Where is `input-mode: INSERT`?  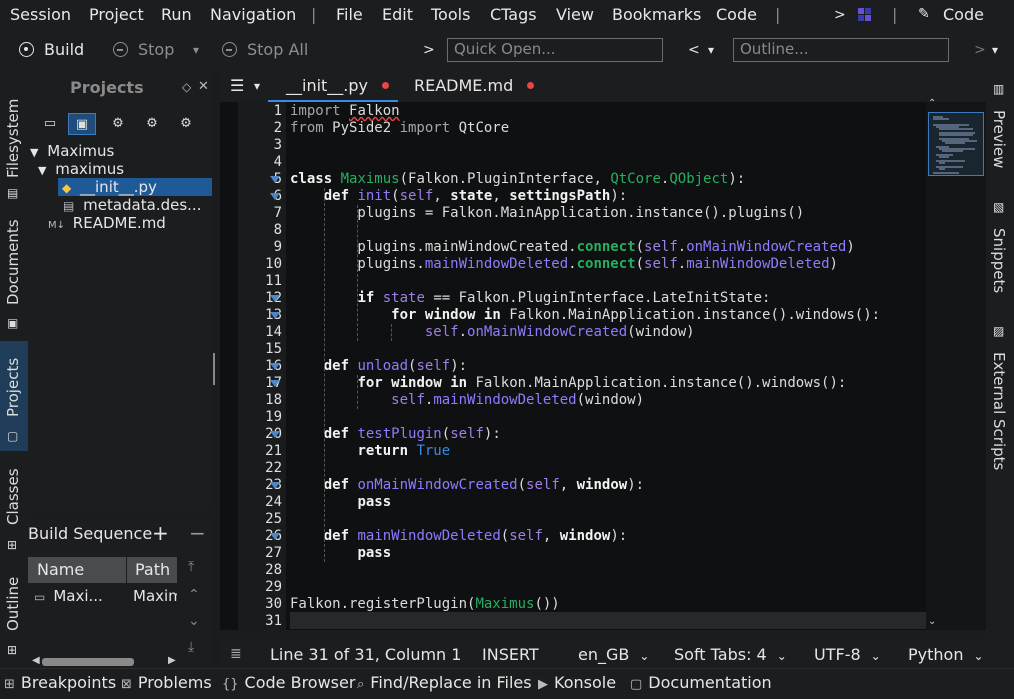
input-mode: INSERT is located at coordinates (510, 654).